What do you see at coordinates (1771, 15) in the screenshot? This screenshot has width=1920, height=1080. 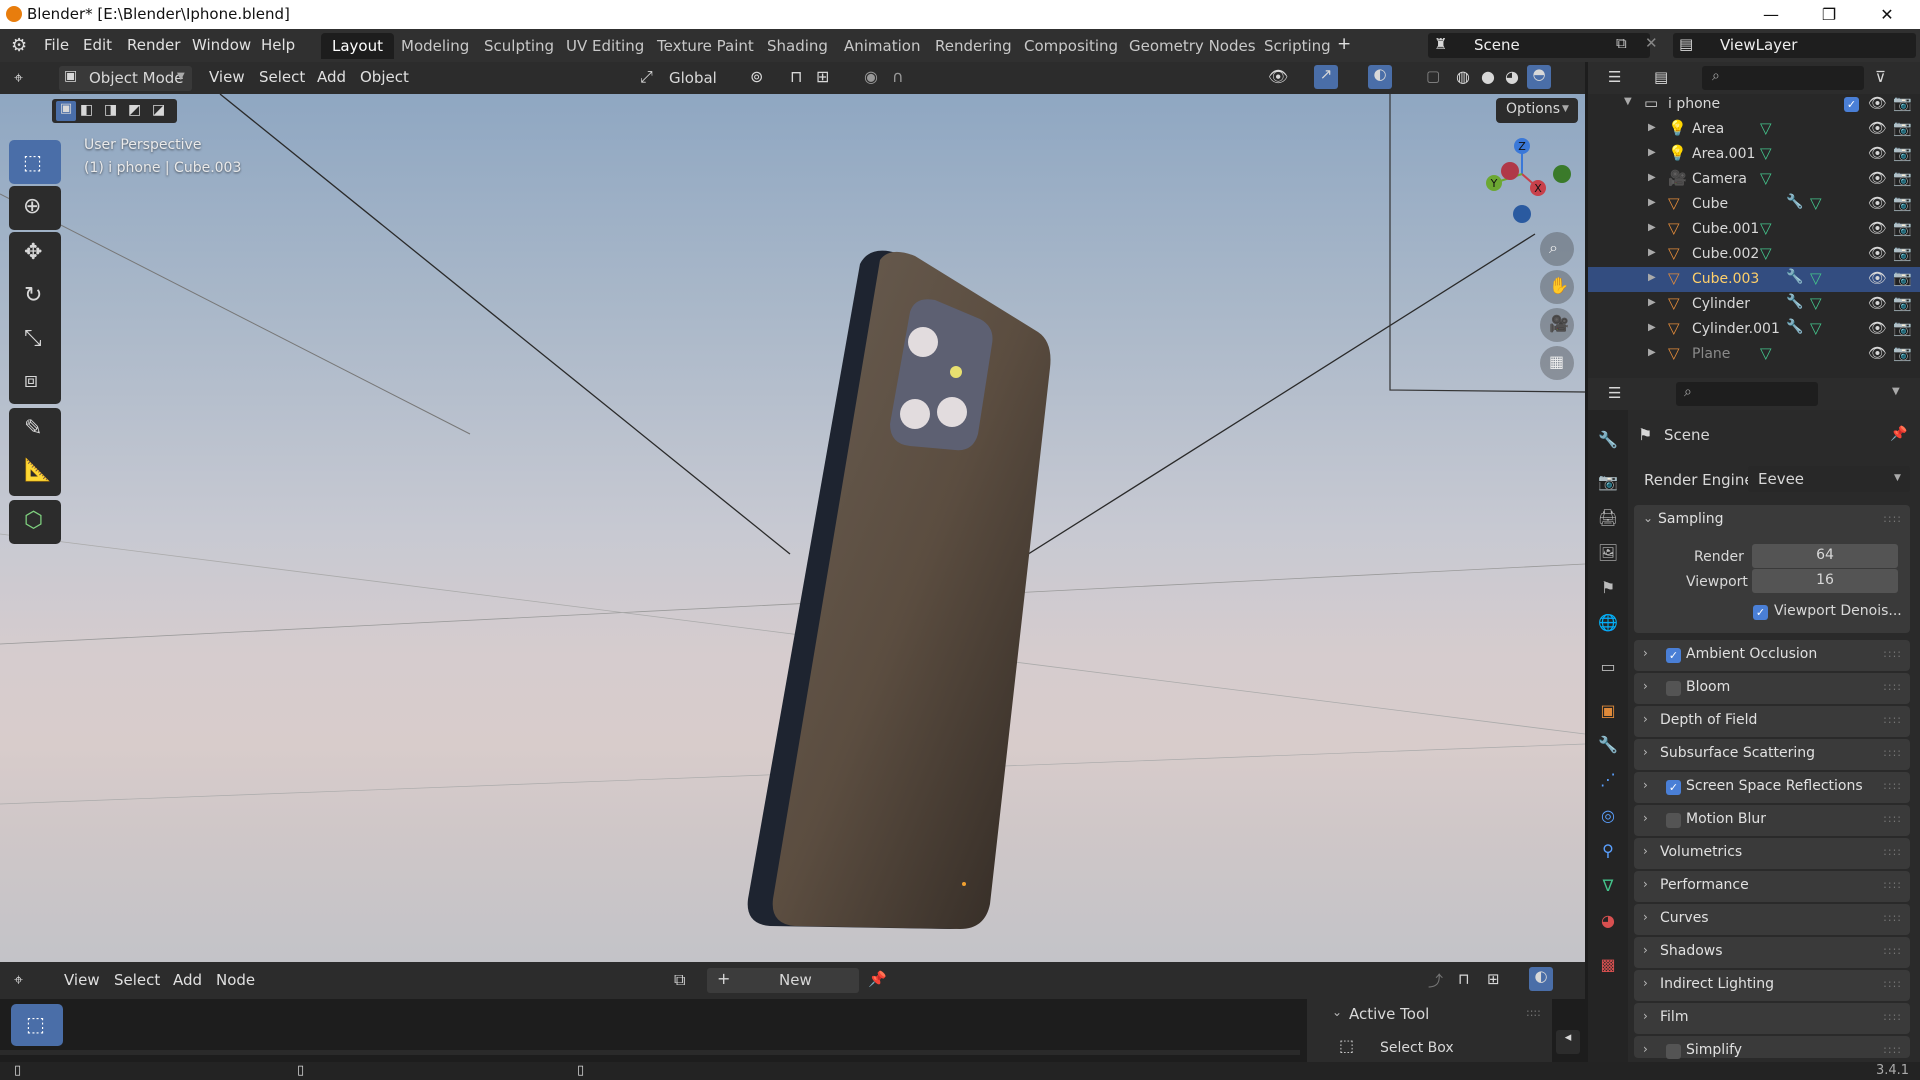 I see `minimize-button: —` at bounding box center [1771, 15].